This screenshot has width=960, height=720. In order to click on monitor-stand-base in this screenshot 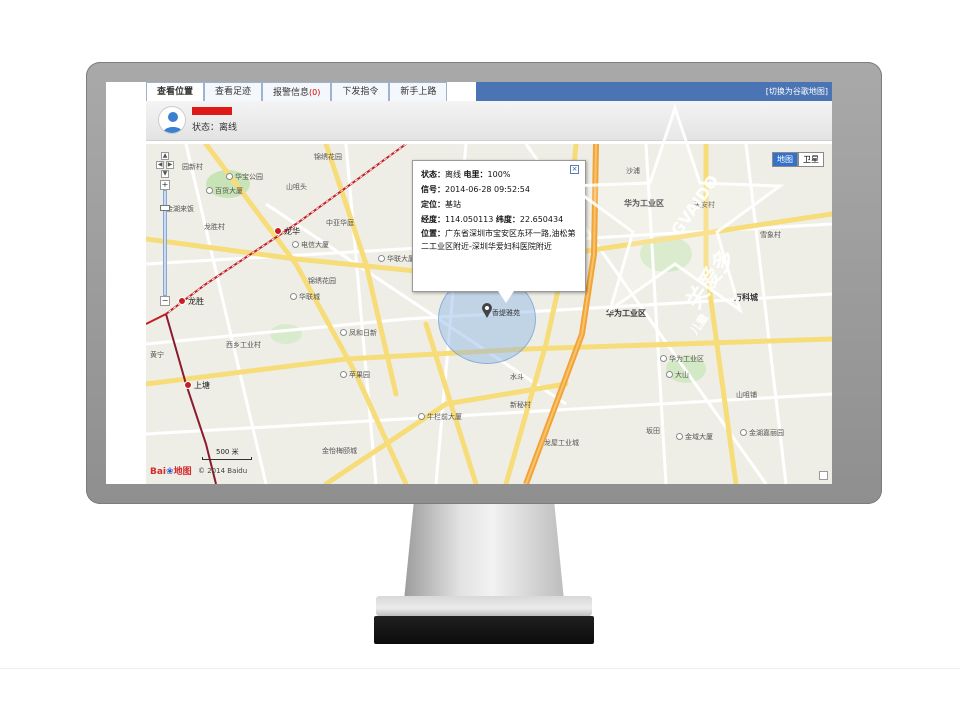, I will do `click(484, 606)`.